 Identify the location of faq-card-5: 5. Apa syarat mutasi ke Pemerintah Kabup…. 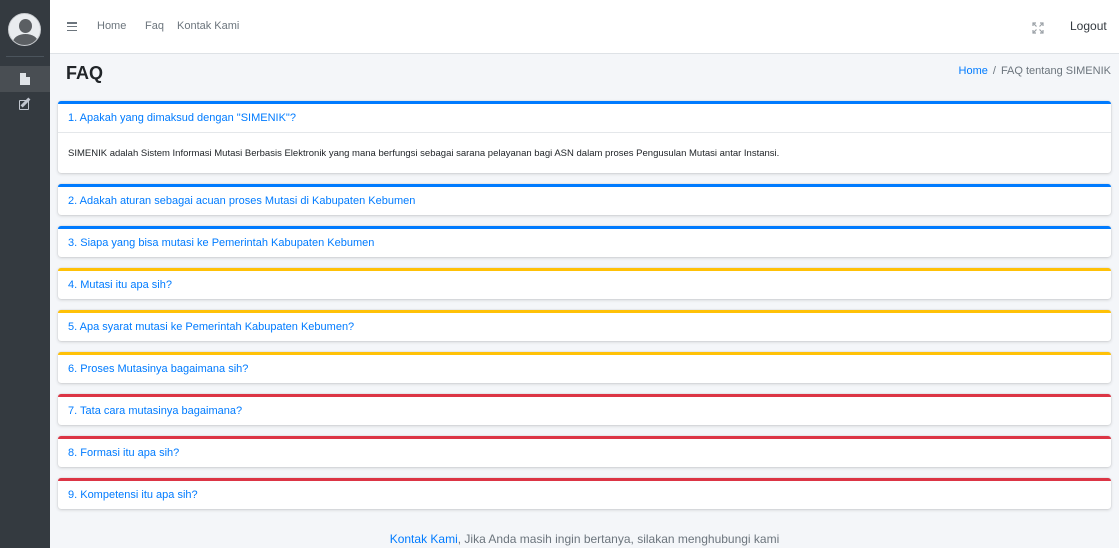
(584, 325).